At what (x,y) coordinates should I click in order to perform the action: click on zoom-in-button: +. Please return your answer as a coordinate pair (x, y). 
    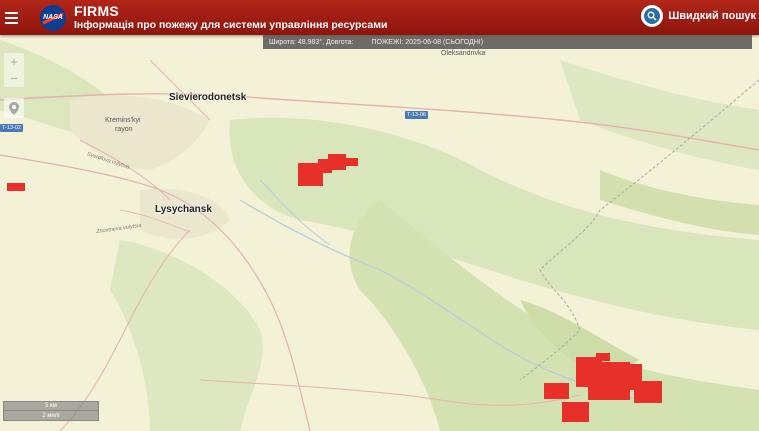
    Looking at the image, I should click on (14, 61).